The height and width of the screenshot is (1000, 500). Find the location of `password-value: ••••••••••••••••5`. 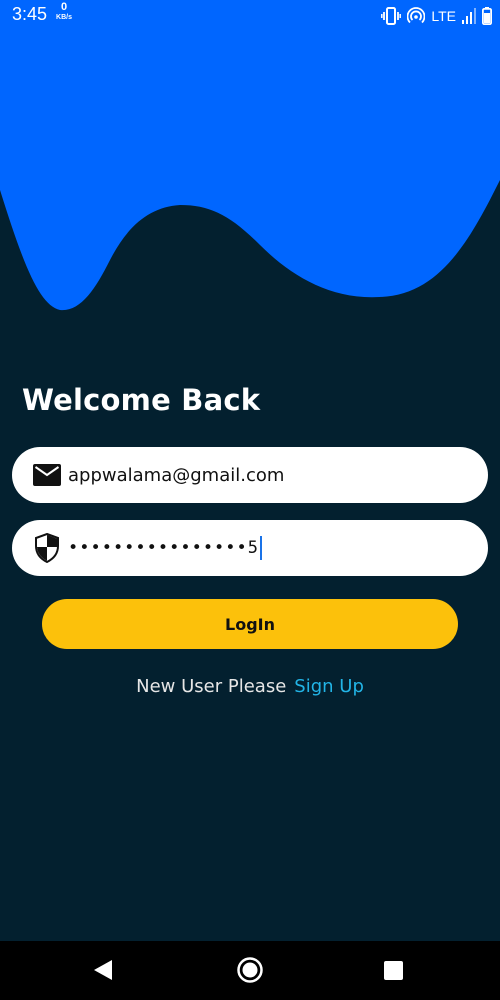

password-value: ••••••••••••••••5 is located at coordinates (165, 548).